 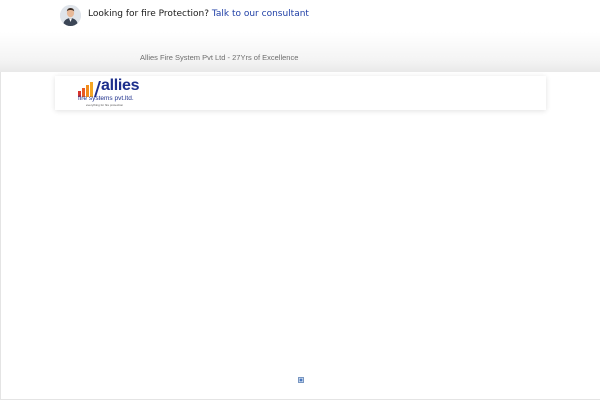 I want to click on broken-image-icon, so click(x=301, y=380).